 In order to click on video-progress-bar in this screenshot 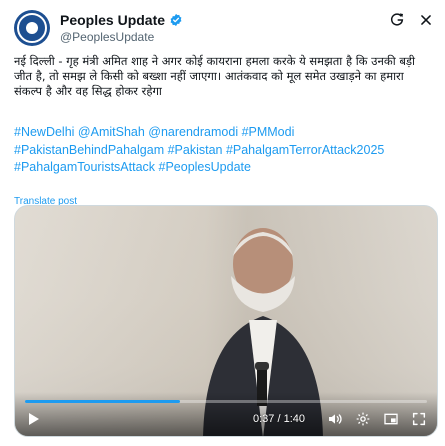, I will do `click(226, 401)`.